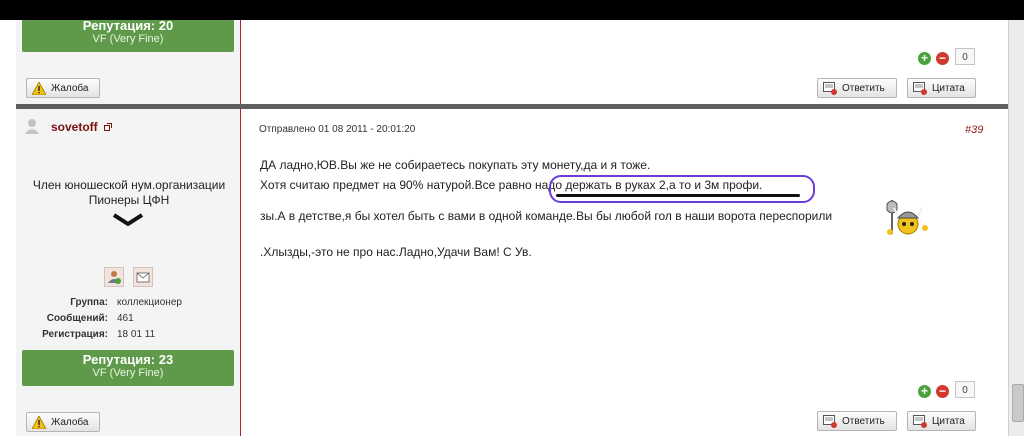 This screenshot has height=436, width=1024. I want to click on reputation-box: Репутация: 20 VF (Very Fine), so click(128, 36).